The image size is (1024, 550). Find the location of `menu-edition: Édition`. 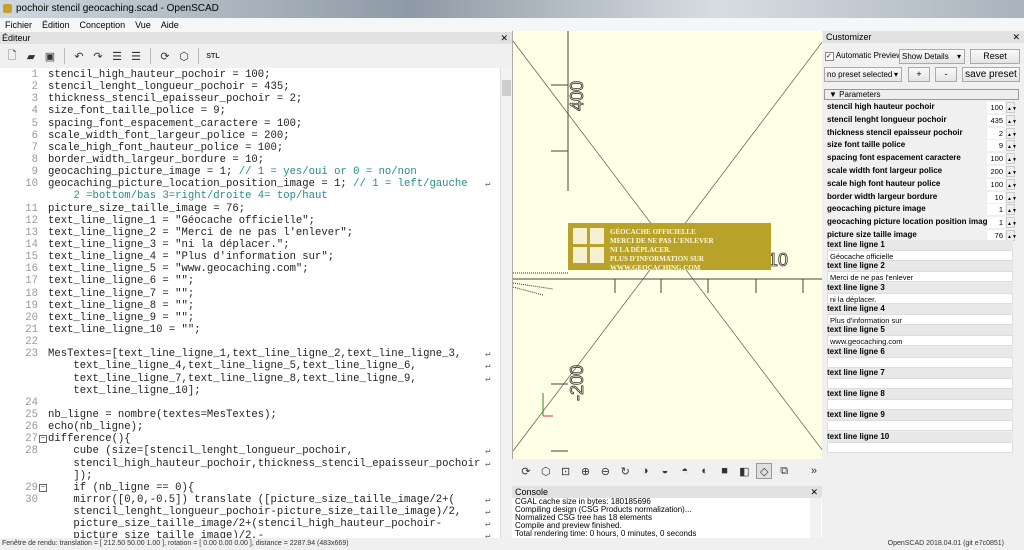

menu-edition: Édition is located at coordinates (56, 25).